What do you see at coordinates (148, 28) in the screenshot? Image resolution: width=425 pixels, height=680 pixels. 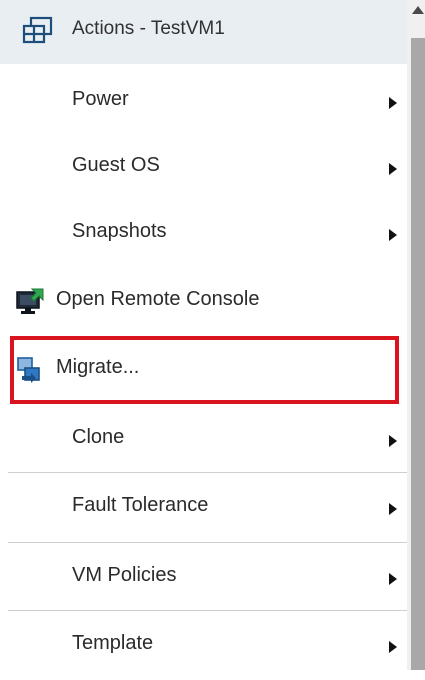 I see `menu-title: Actions - TestVM1` at bounding box center [148, 28].